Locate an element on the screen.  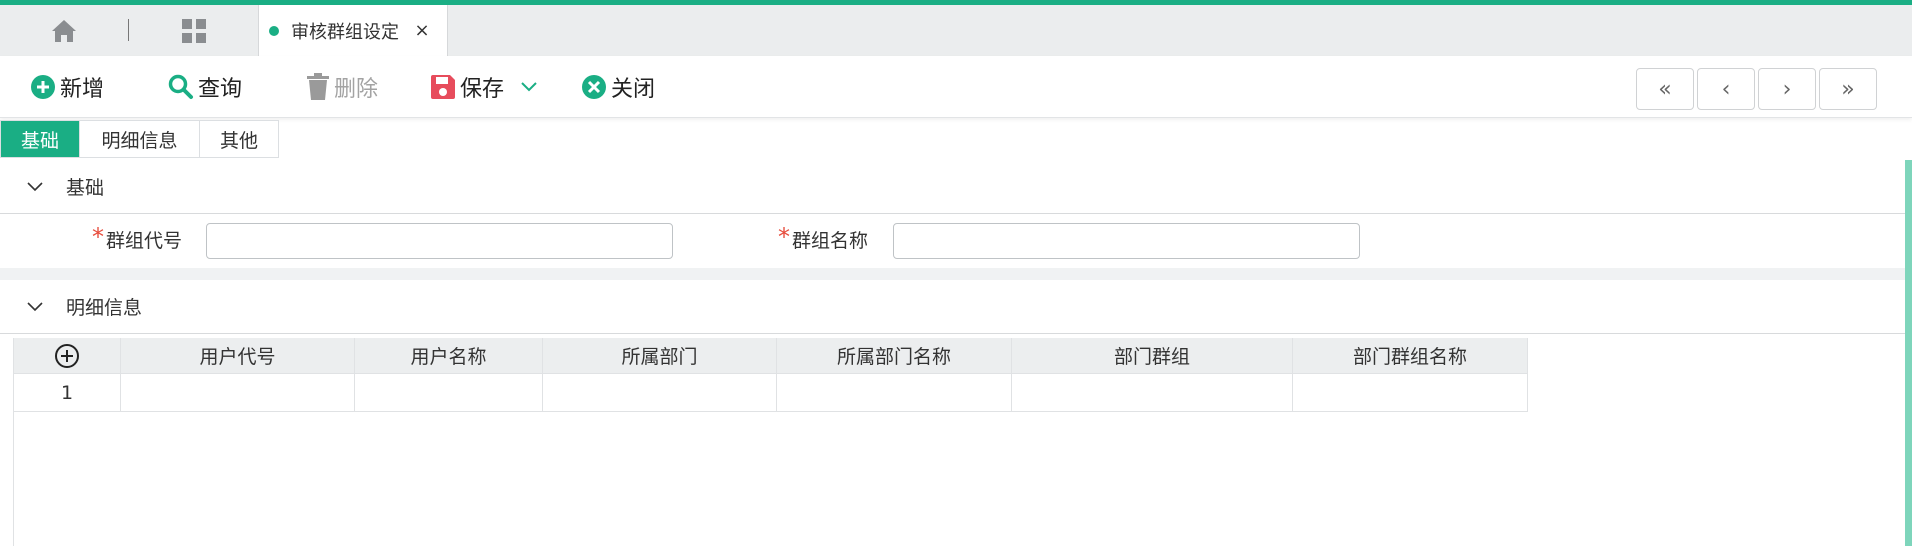
prev-record-button: ‹ is located at coordinates (1726, 89).